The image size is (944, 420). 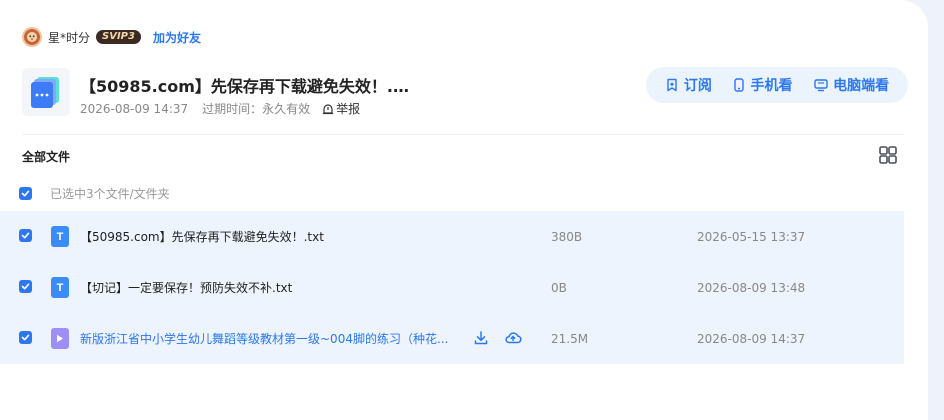 I want to click on grid-view-icon, so click(x=888, y=155).